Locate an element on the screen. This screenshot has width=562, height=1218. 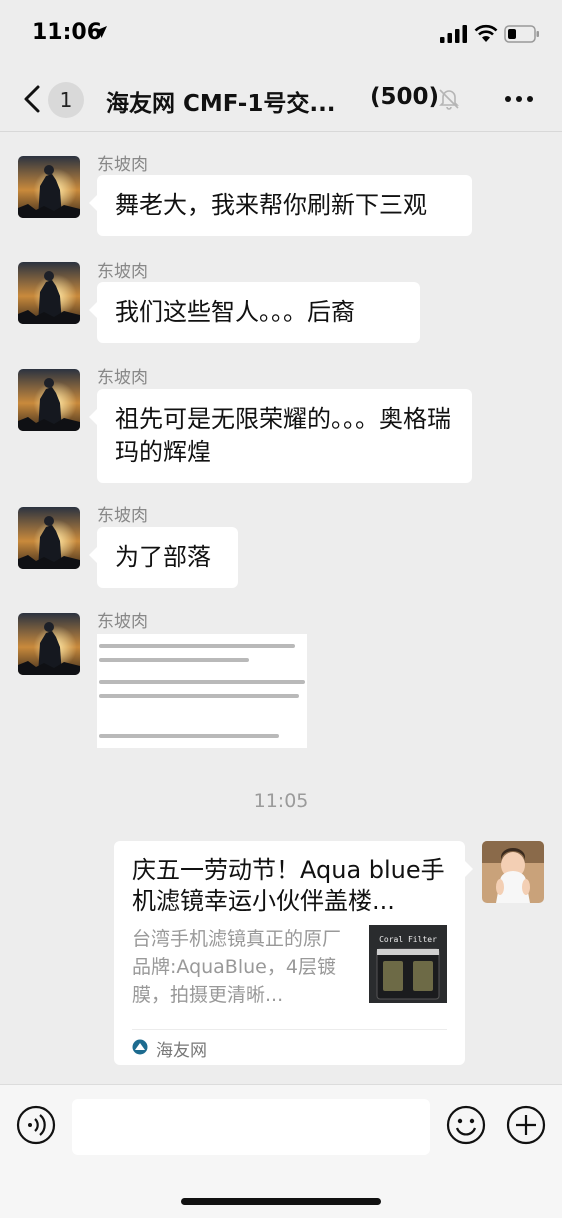
back-icon is located at coordinates (32, 99).